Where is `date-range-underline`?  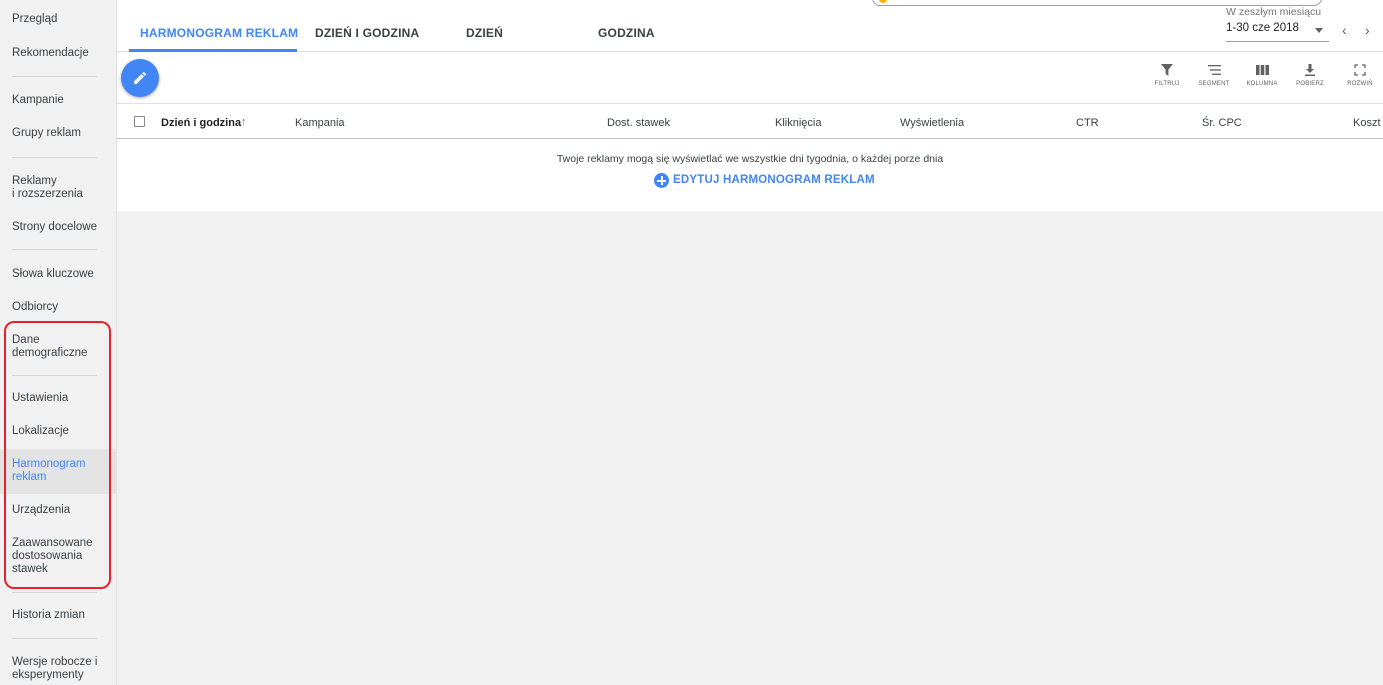 date-range-underline is located at coordinates (1277, 41).